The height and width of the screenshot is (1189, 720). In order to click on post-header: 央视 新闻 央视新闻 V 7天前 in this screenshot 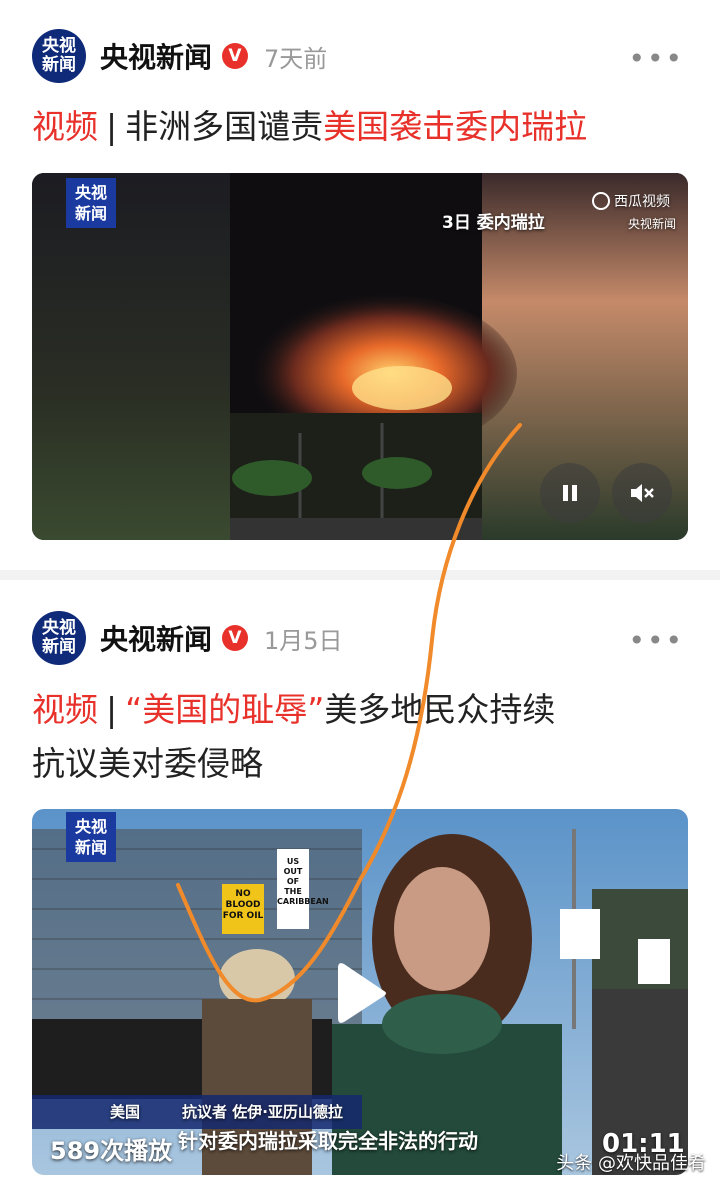, I will do `click(179, 56)`.